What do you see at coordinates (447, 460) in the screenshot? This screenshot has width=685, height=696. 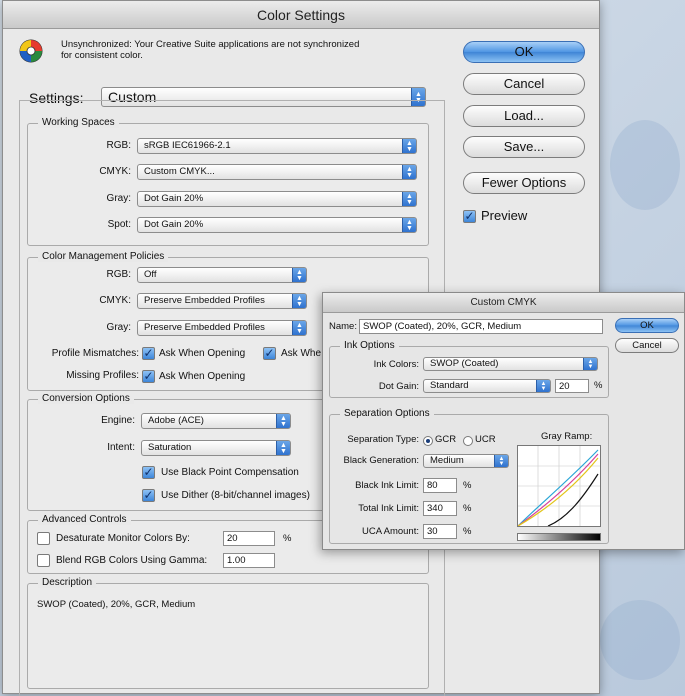 I see `black-generation-value: Medium` at bounding box center [447, 460].